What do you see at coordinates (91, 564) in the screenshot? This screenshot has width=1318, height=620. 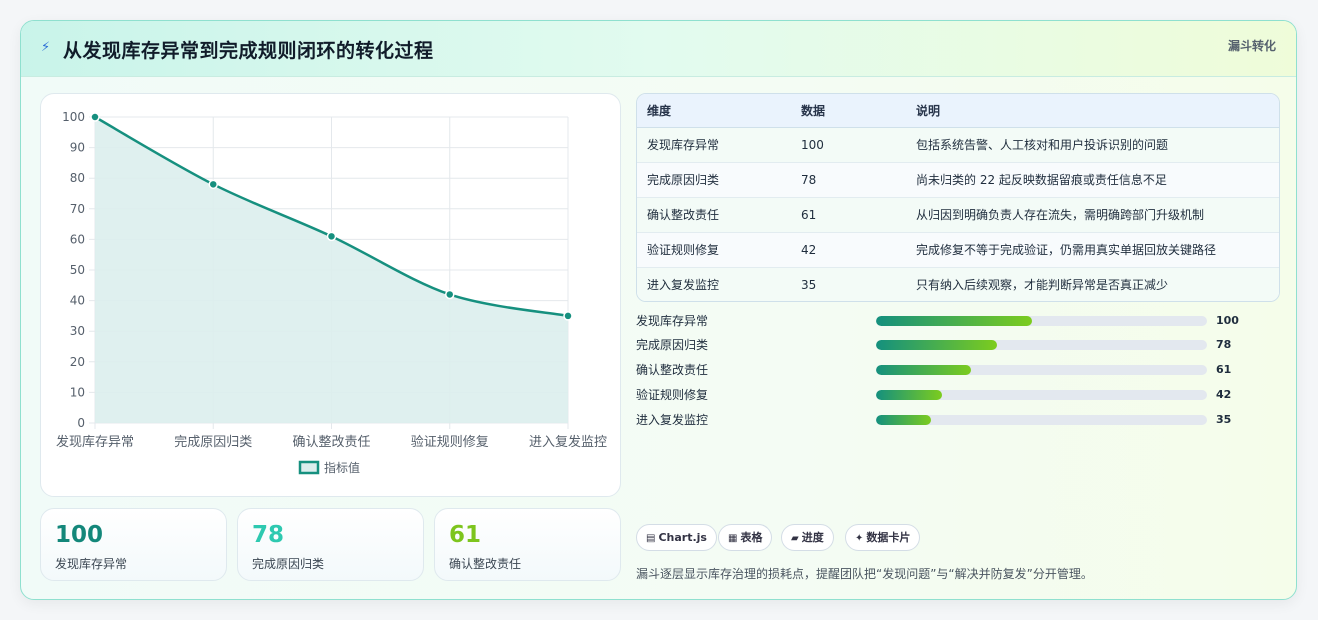 I see `stat-label: 发现库存异常` at bounding box center [91, 564].